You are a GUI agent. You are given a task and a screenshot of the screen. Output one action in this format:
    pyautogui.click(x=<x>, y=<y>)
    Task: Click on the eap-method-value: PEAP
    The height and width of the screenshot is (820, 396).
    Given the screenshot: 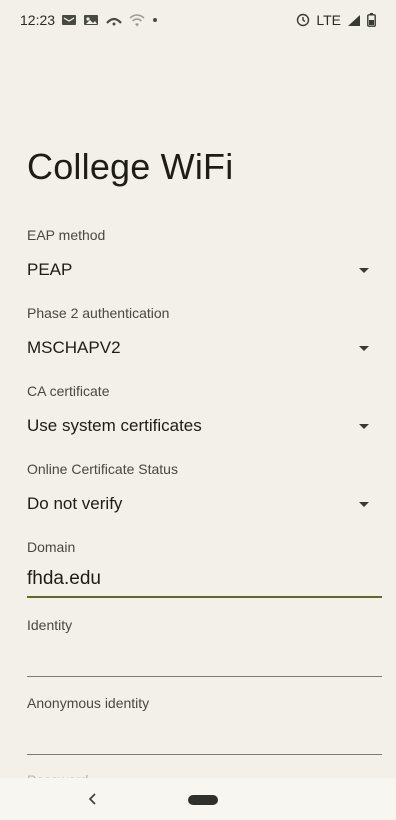 What is the action you would take?
    pyautogui.click(x=50, y=269)
    